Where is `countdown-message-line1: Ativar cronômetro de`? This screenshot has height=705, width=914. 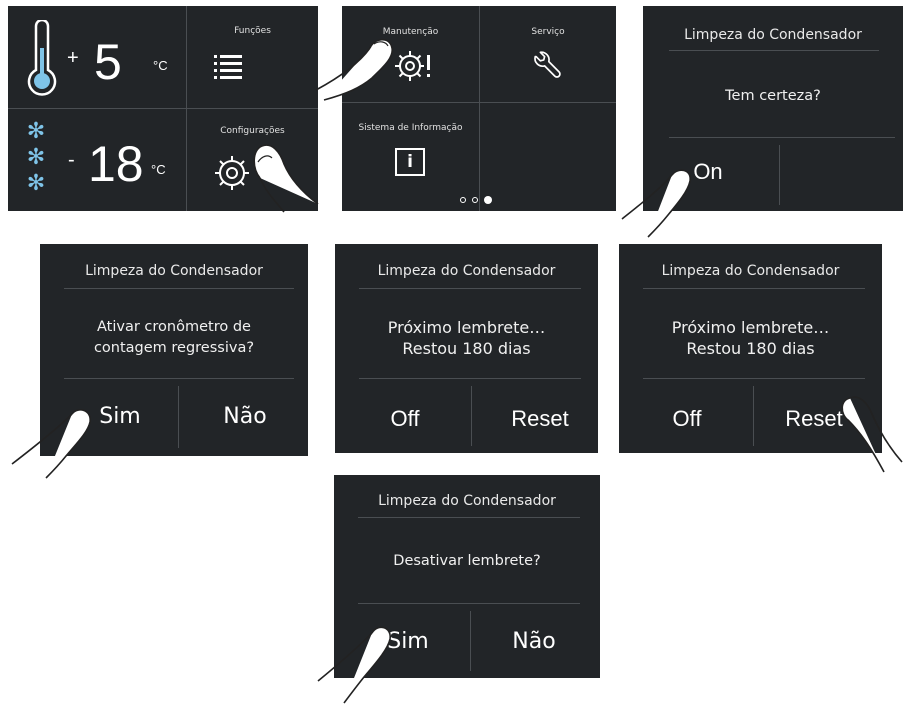 countdown-message-line1: Ativar cronômetro de is located at coordinates (174, 327).